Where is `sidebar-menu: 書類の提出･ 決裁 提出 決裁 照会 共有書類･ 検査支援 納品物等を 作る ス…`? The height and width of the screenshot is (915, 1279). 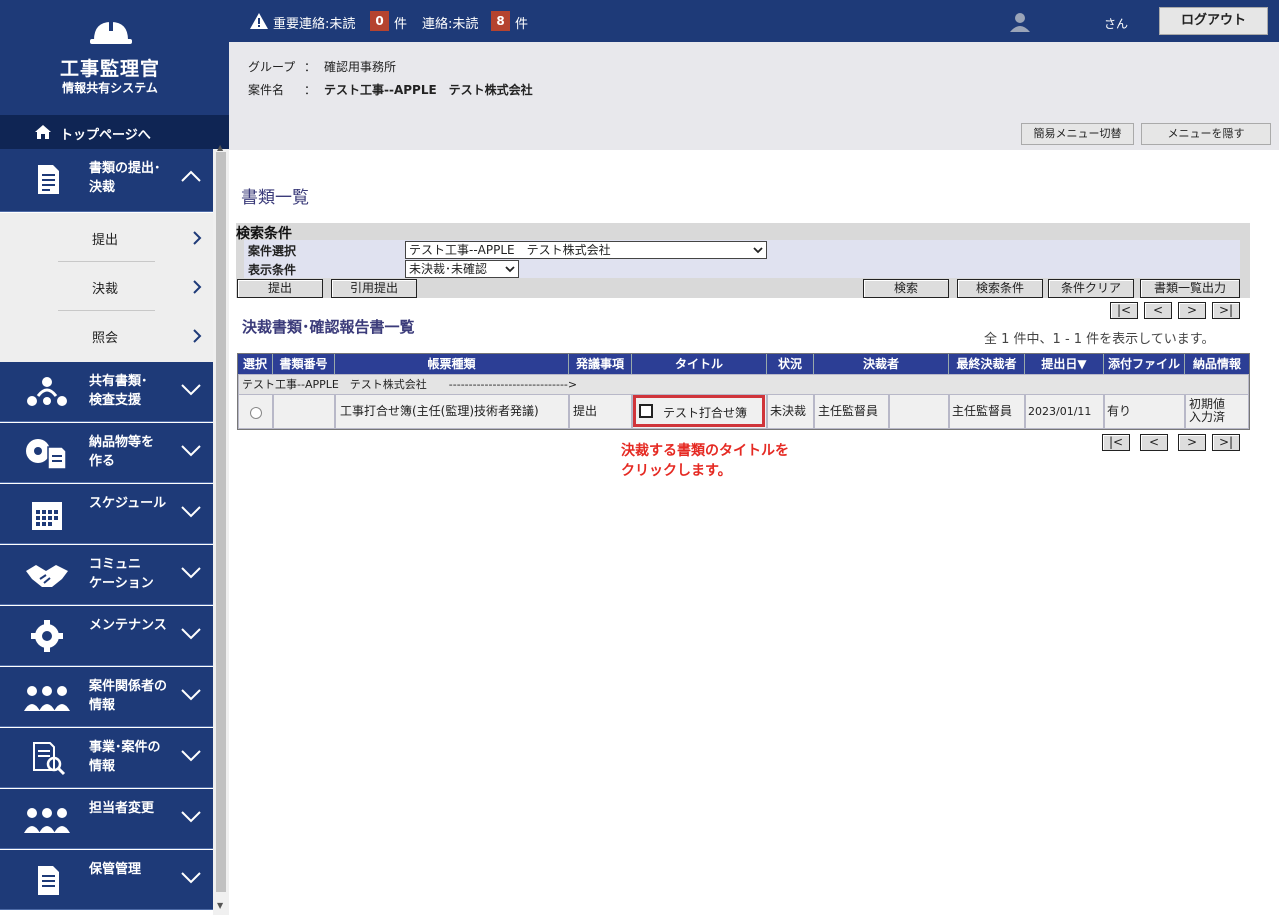
sidebar-menu: 書類の提出･ 決裁 提出 決裁 照会 共有書類･ 検査支援 納品物等を 作る ス… is located at coordinates (106, 532).